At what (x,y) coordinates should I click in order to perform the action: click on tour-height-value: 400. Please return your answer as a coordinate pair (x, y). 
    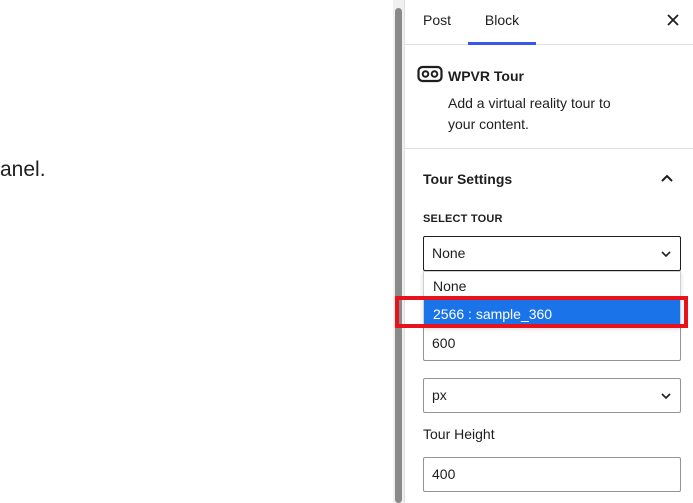
    Looking at the image, I should click on (444, 474).